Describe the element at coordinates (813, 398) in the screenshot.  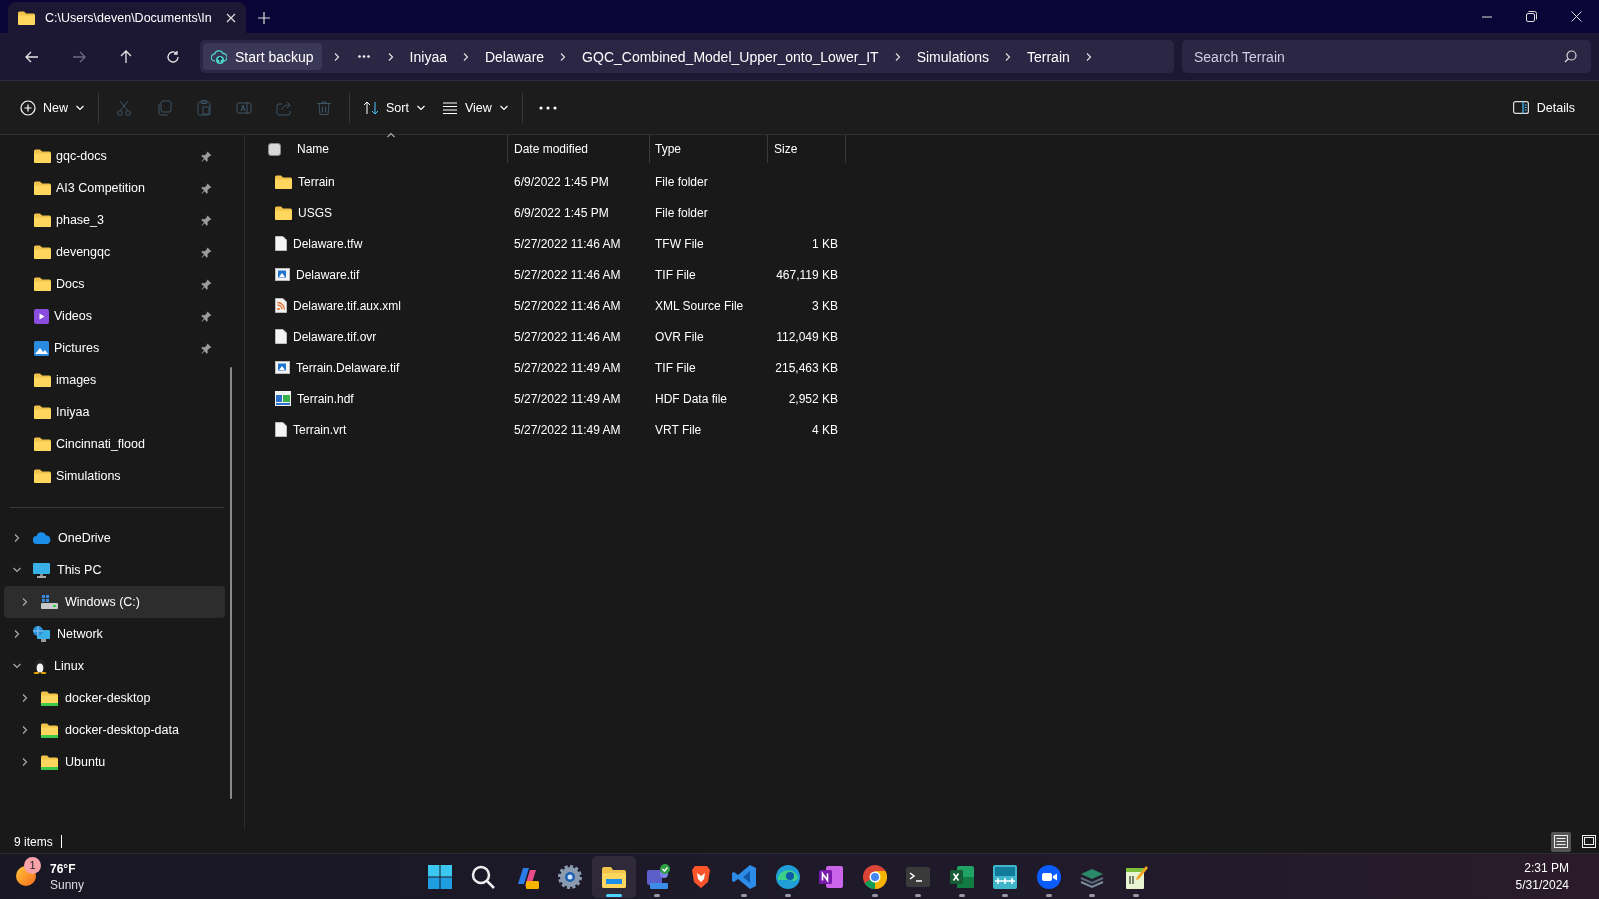
I see `file-size: 2,952 KB` at that location.